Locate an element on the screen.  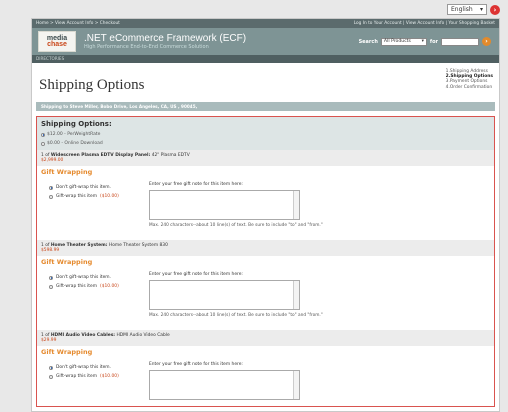
item-price: $2,999.00 is located at coordinates (52, 160).